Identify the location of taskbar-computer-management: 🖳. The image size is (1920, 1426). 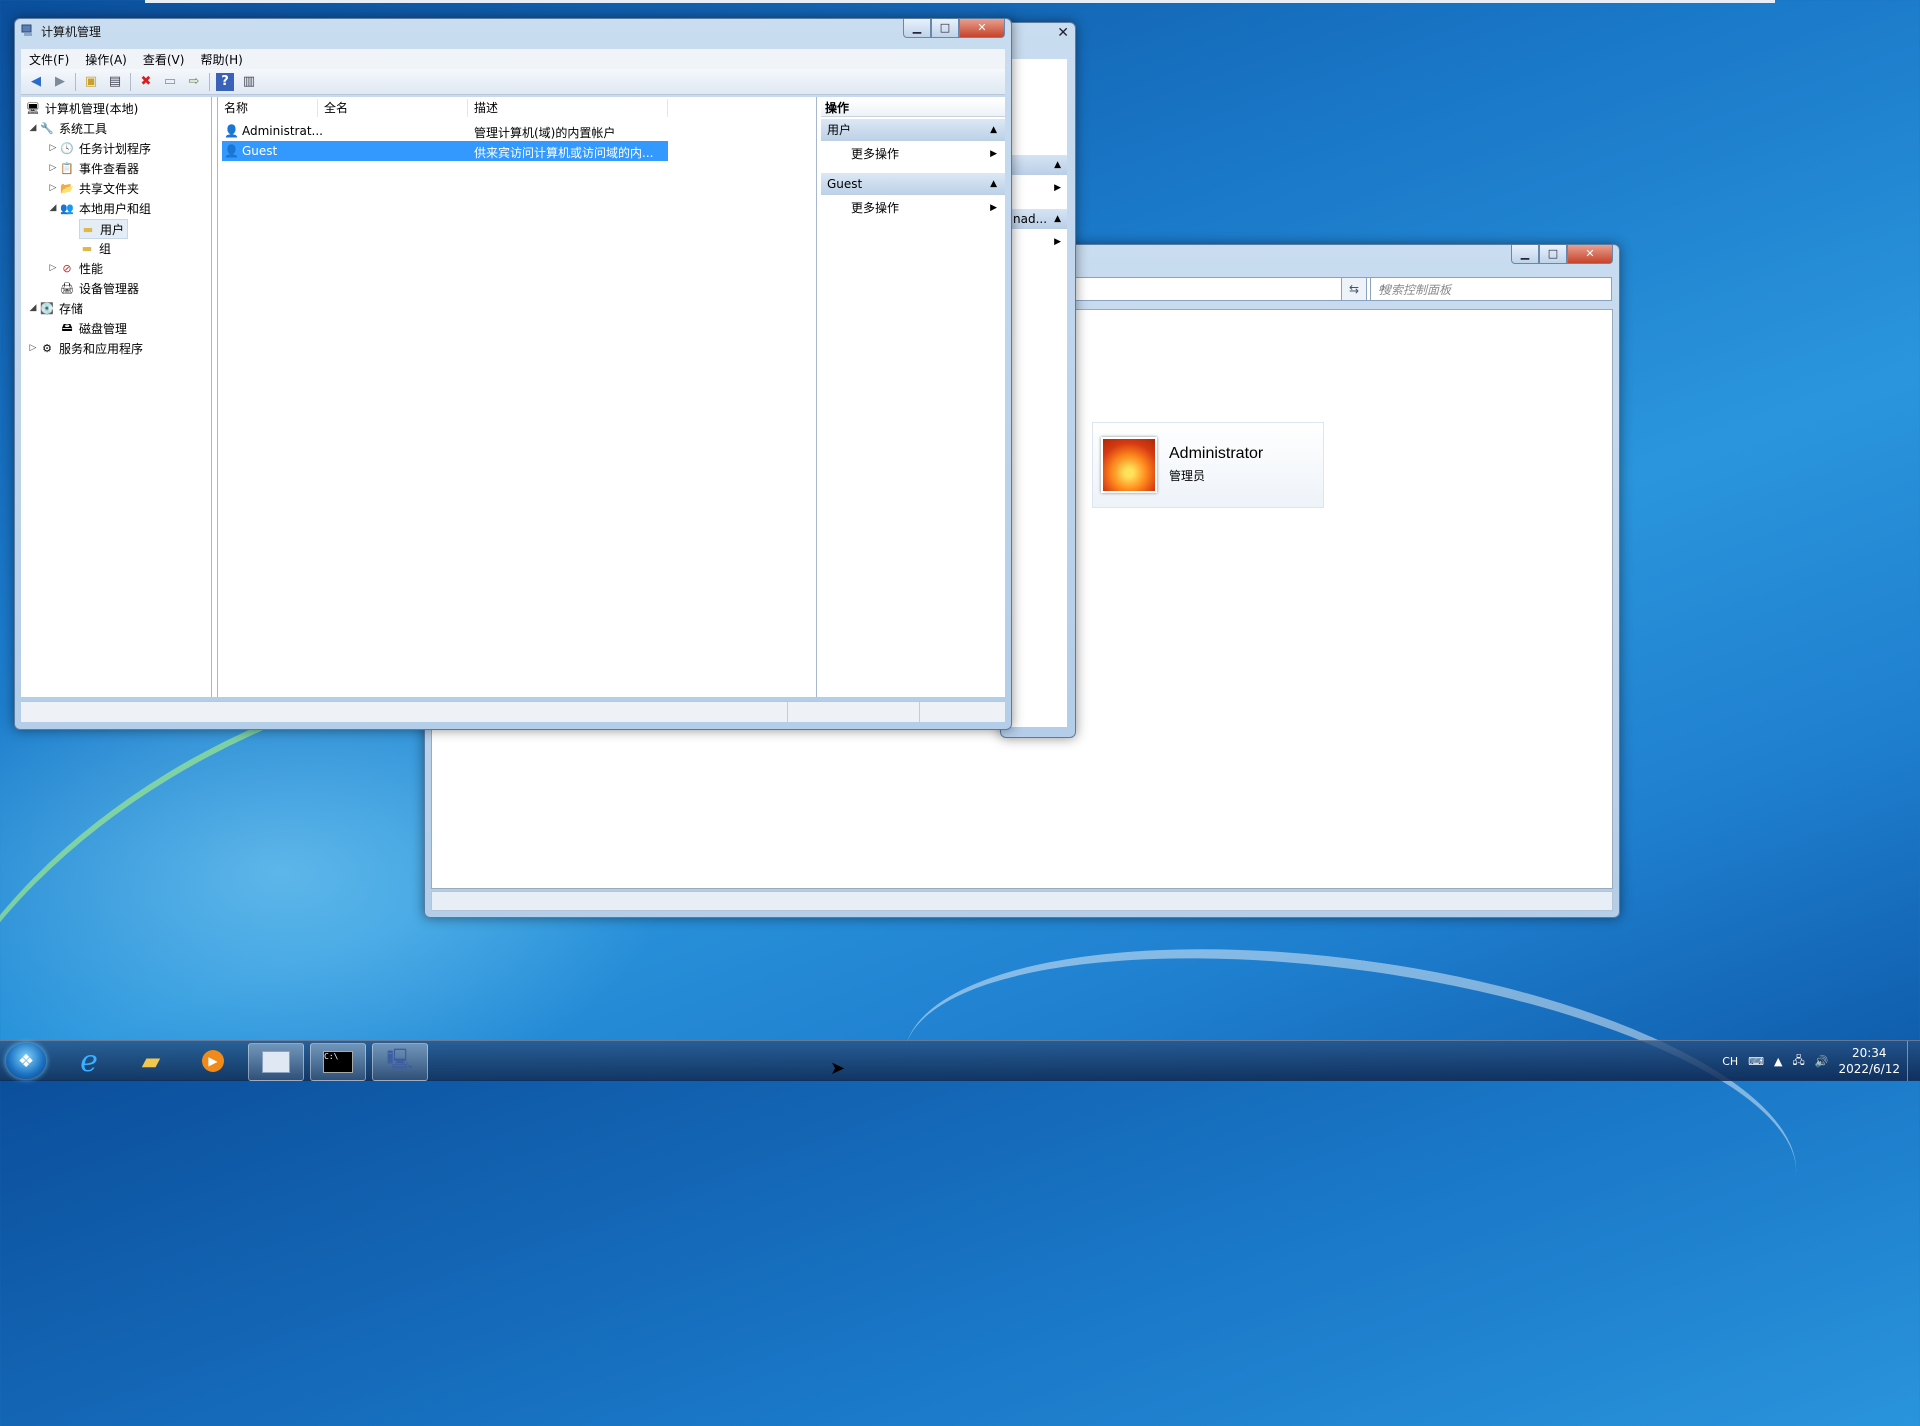
(400, 1062).